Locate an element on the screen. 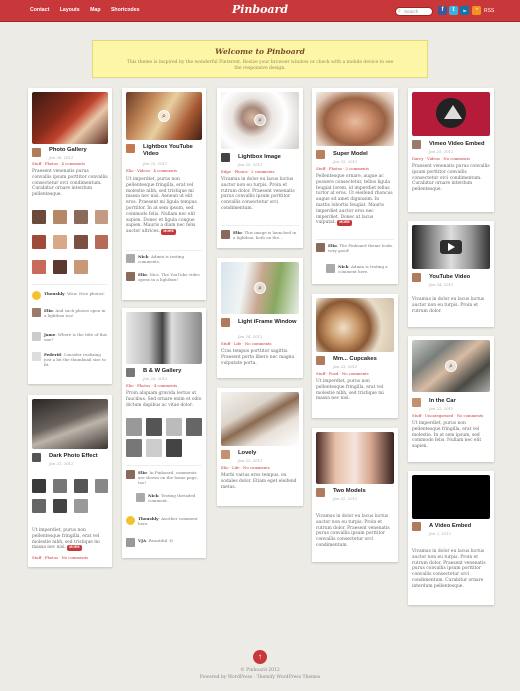 The height and width of the screenshot is (691, 520). in-the-car-image: ⌕ is located at coordinates (451, 366).